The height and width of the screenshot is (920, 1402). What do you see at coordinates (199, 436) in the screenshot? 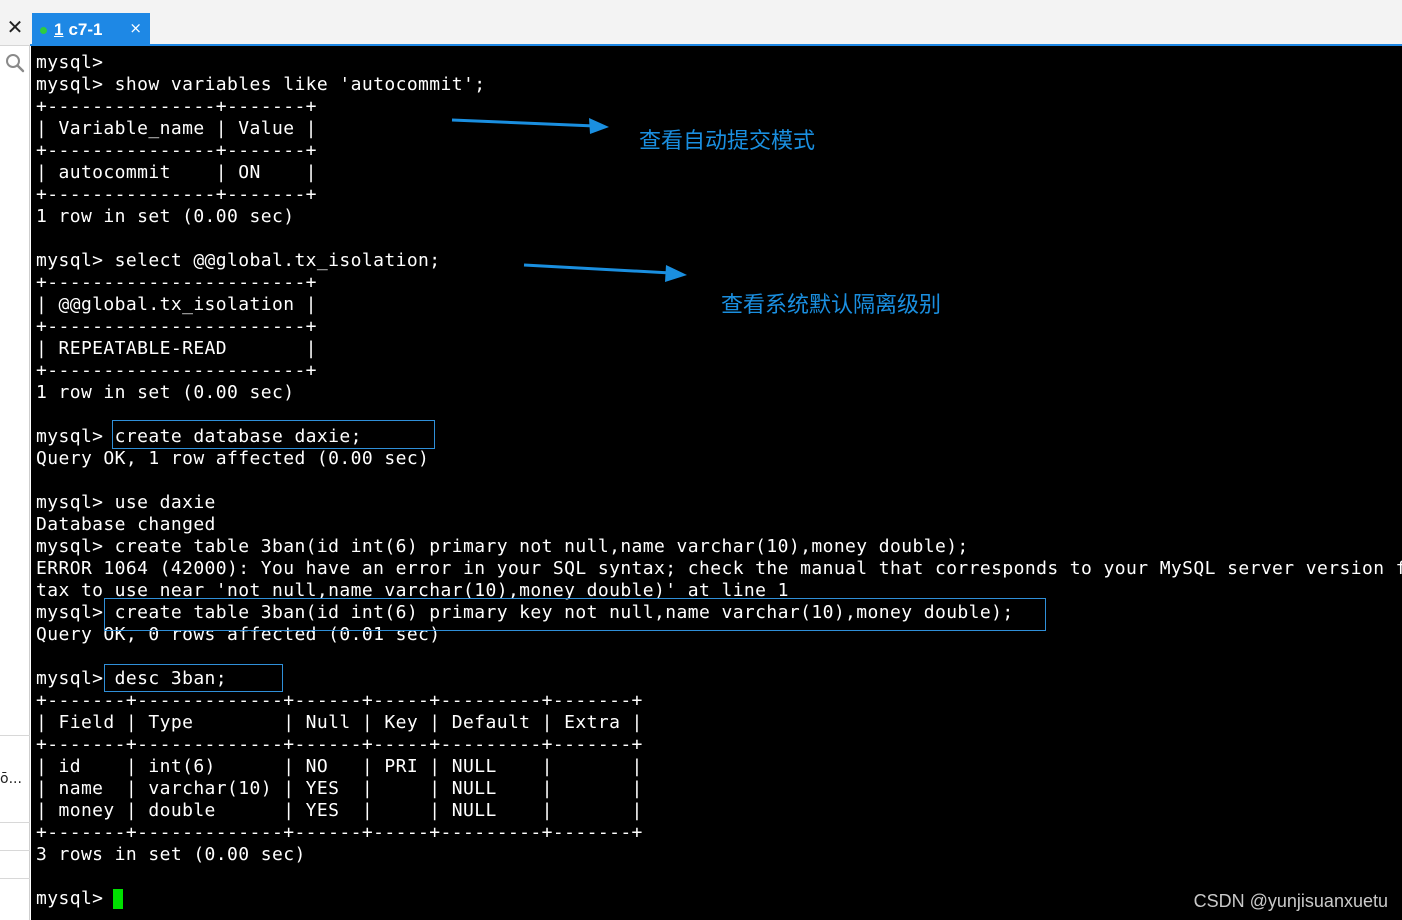
I see `terminal-line: mysql> create database daxie;` at bounding box center [199, 436].